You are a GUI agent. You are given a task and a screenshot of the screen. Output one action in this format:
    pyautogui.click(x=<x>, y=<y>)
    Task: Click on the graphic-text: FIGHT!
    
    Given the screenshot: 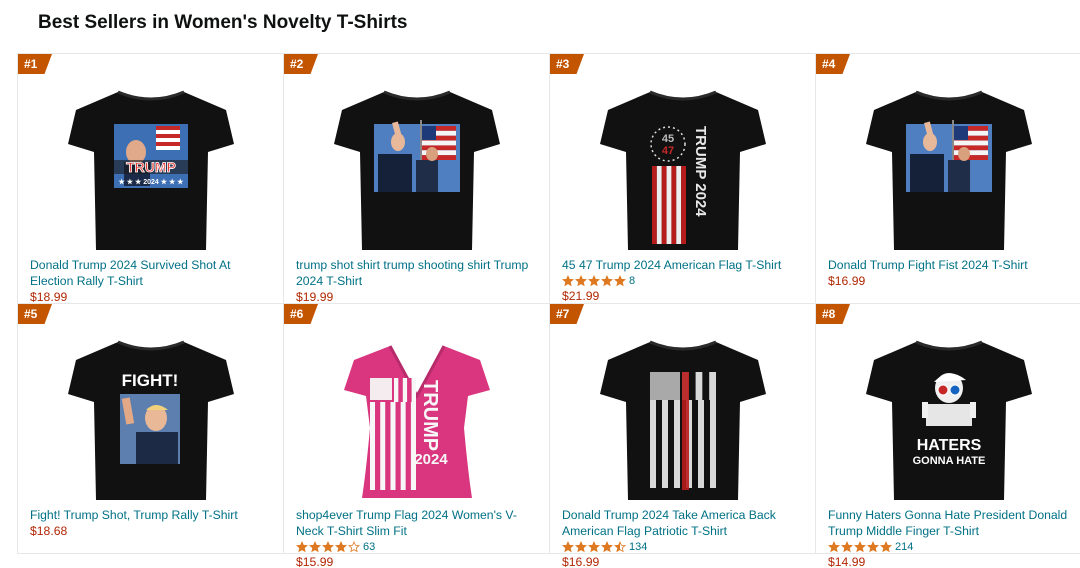 What is the action you would take?
    pyautogui.click(x=149, y=380)
    